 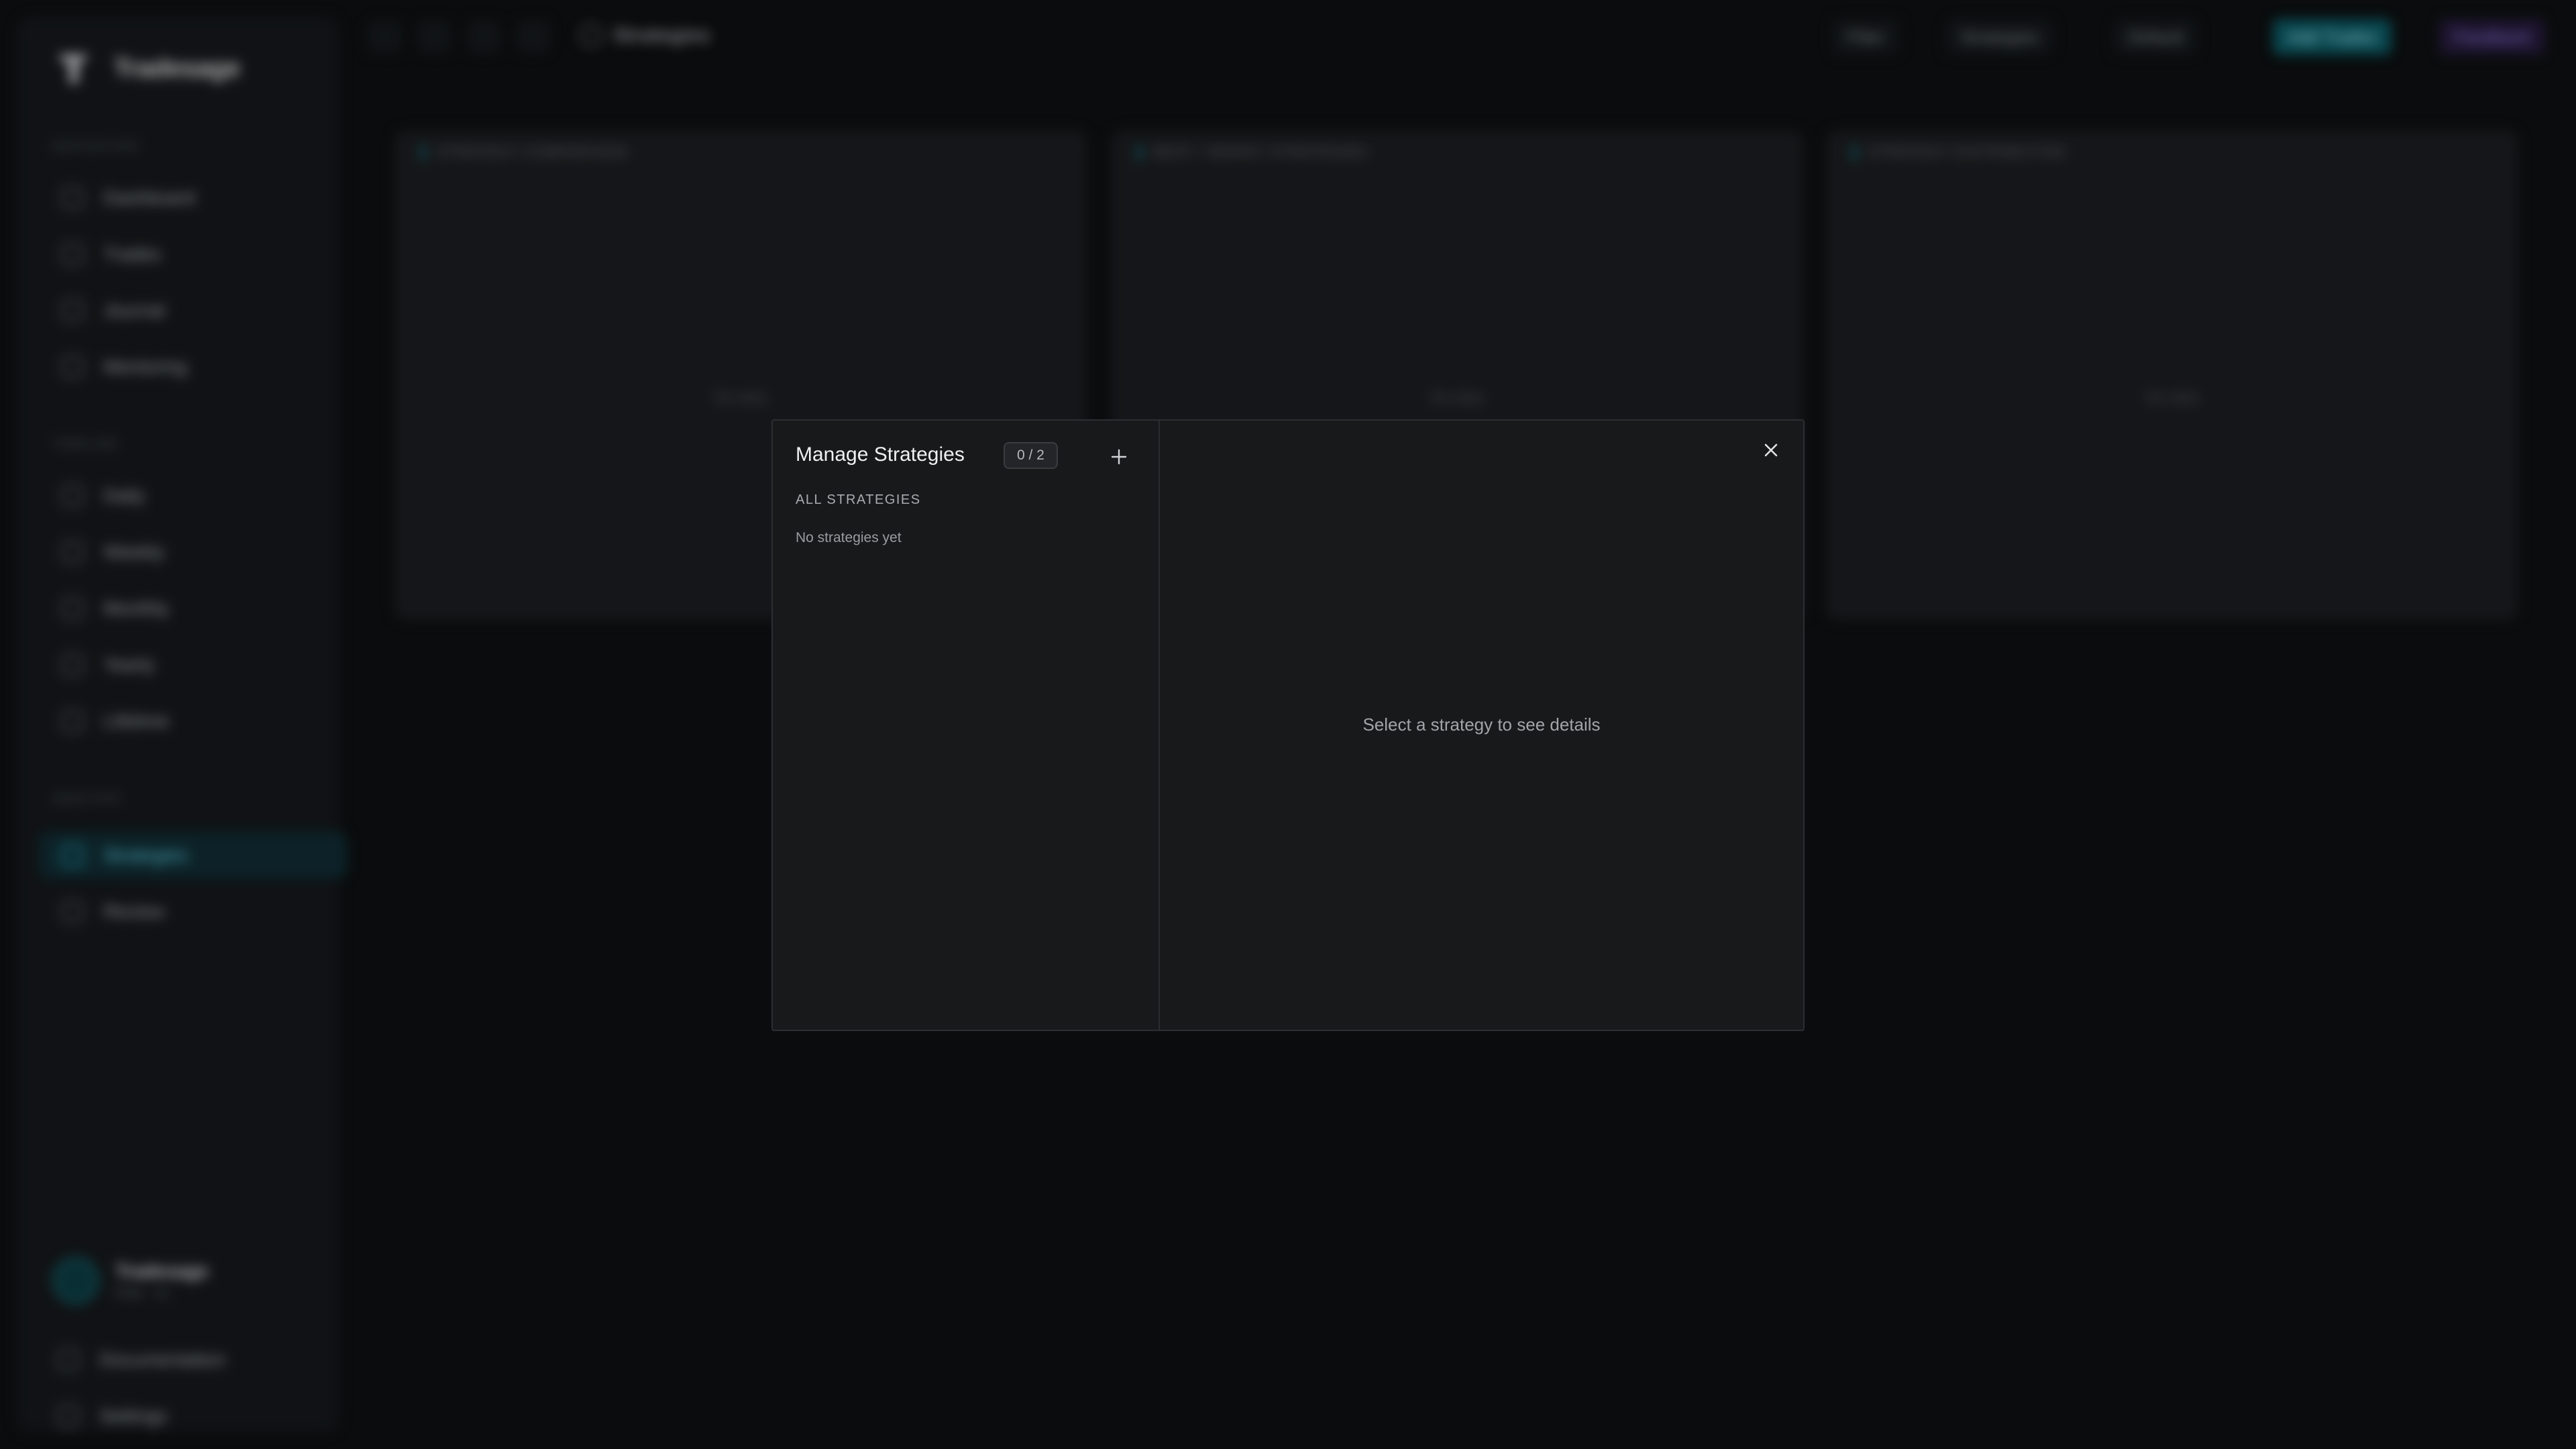 I want to click on close-icon, so click(x=1771, y=450).